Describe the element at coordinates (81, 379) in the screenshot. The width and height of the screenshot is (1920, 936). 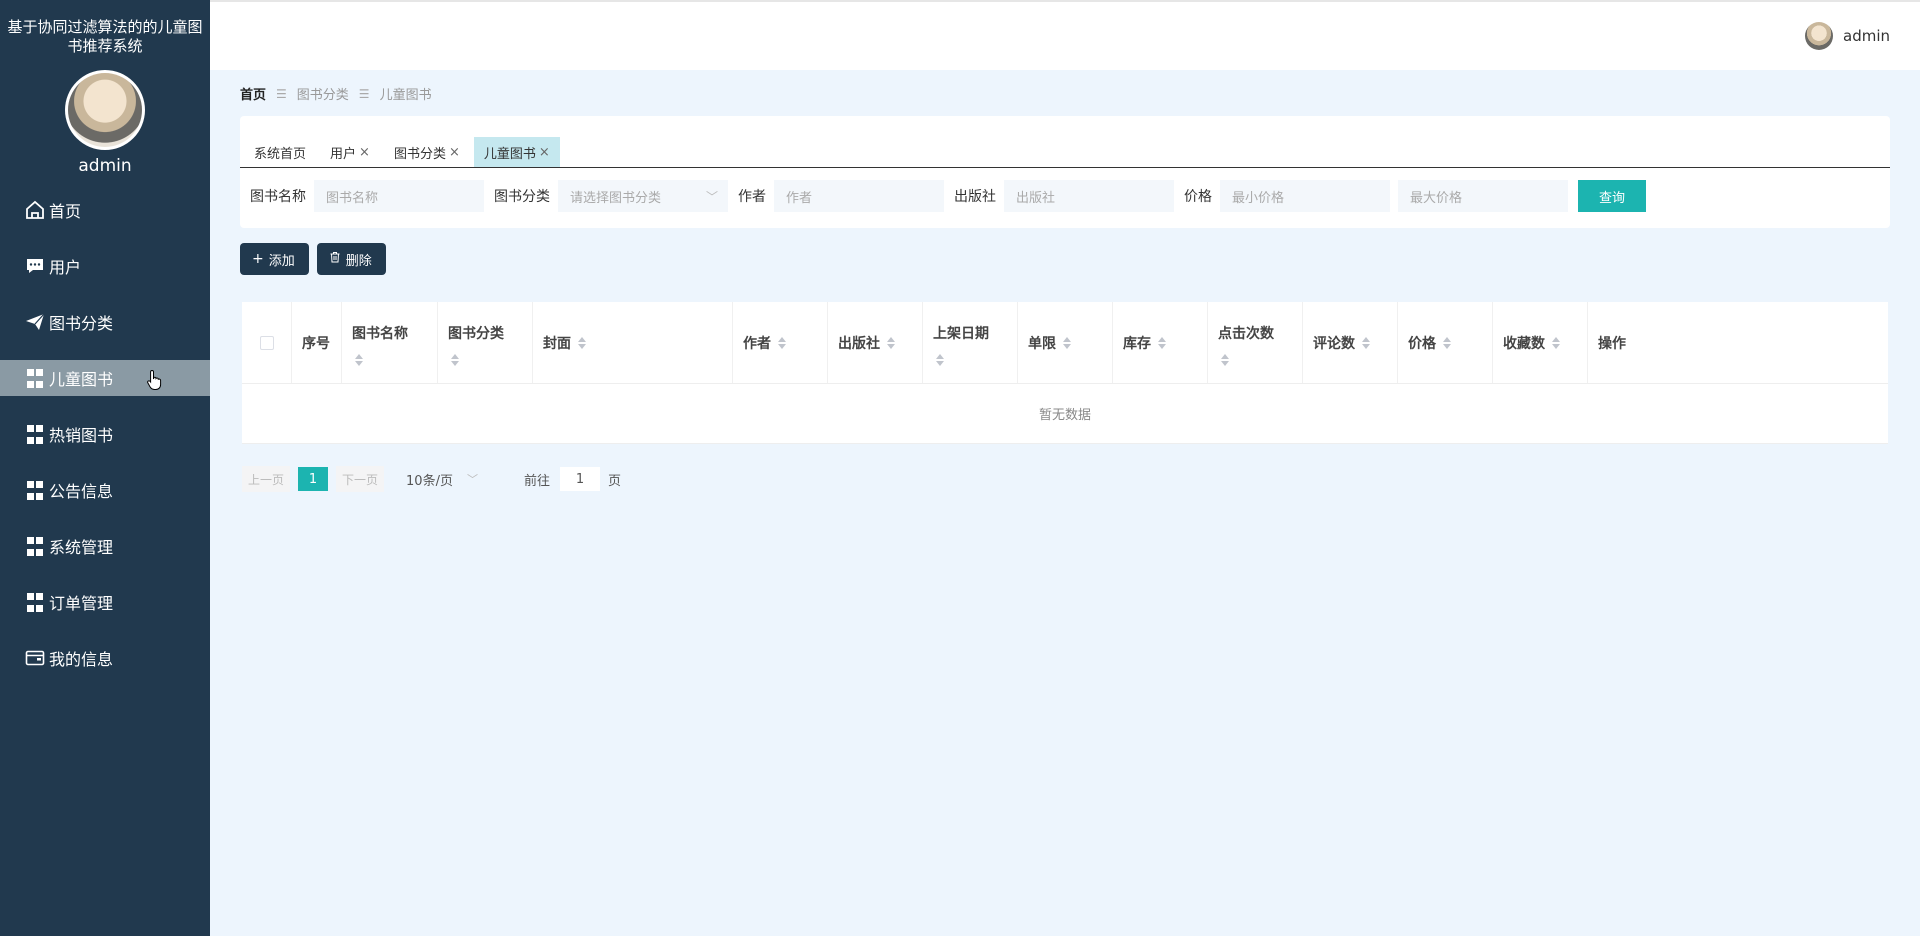
I see `sidebar-item-label: 儿童图书` at that location.